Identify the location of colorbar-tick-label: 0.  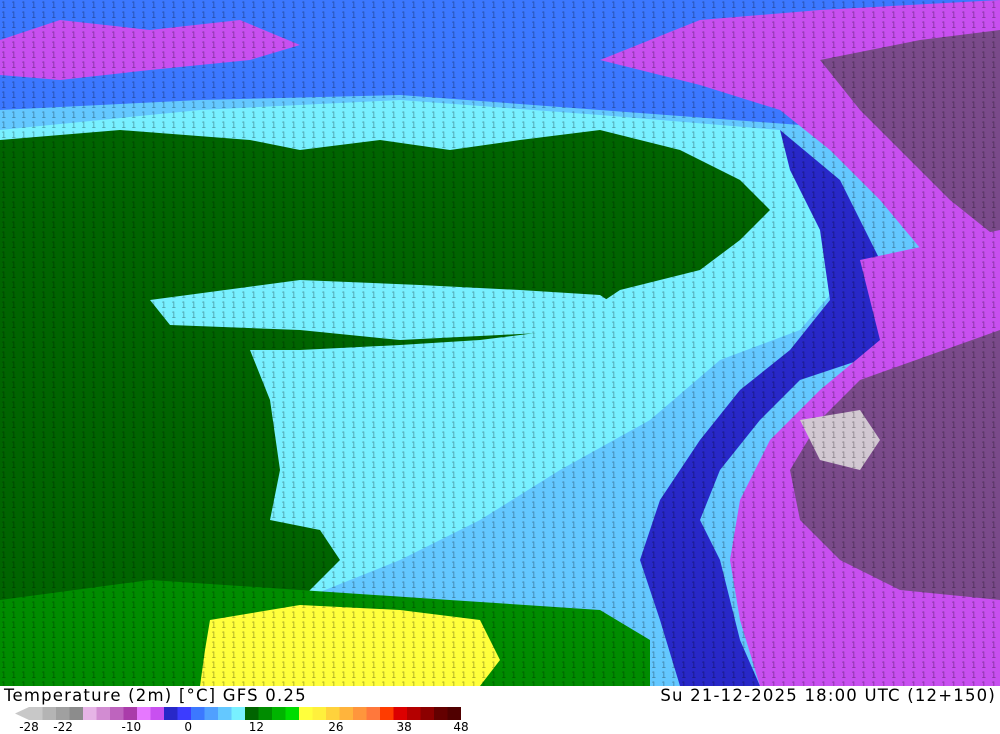
(188, 727).